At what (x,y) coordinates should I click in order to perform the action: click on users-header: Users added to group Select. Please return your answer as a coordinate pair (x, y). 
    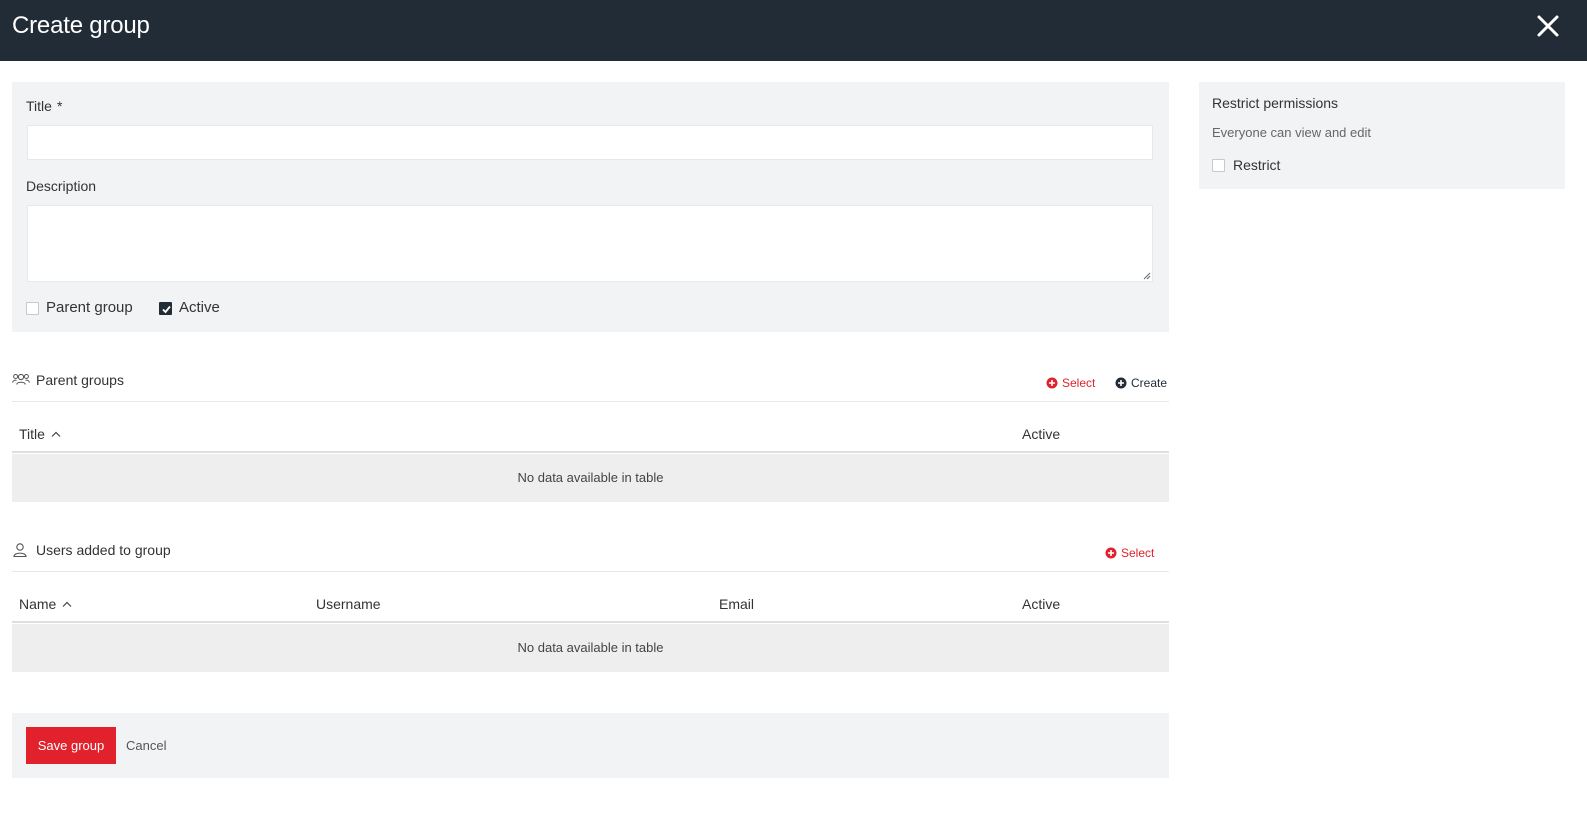
    Looking at the image, I should click on (590, 557).